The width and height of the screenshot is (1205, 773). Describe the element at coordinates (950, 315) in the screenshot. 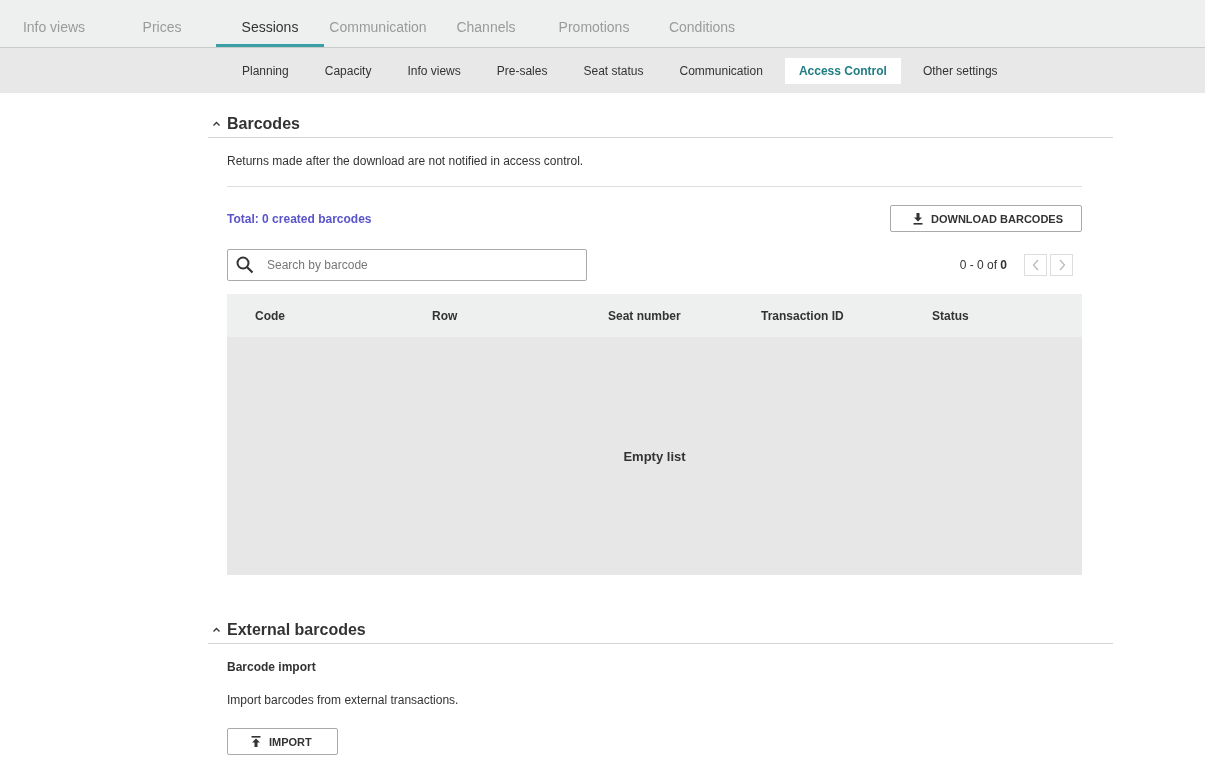

I see `column-header: Status` at that location.